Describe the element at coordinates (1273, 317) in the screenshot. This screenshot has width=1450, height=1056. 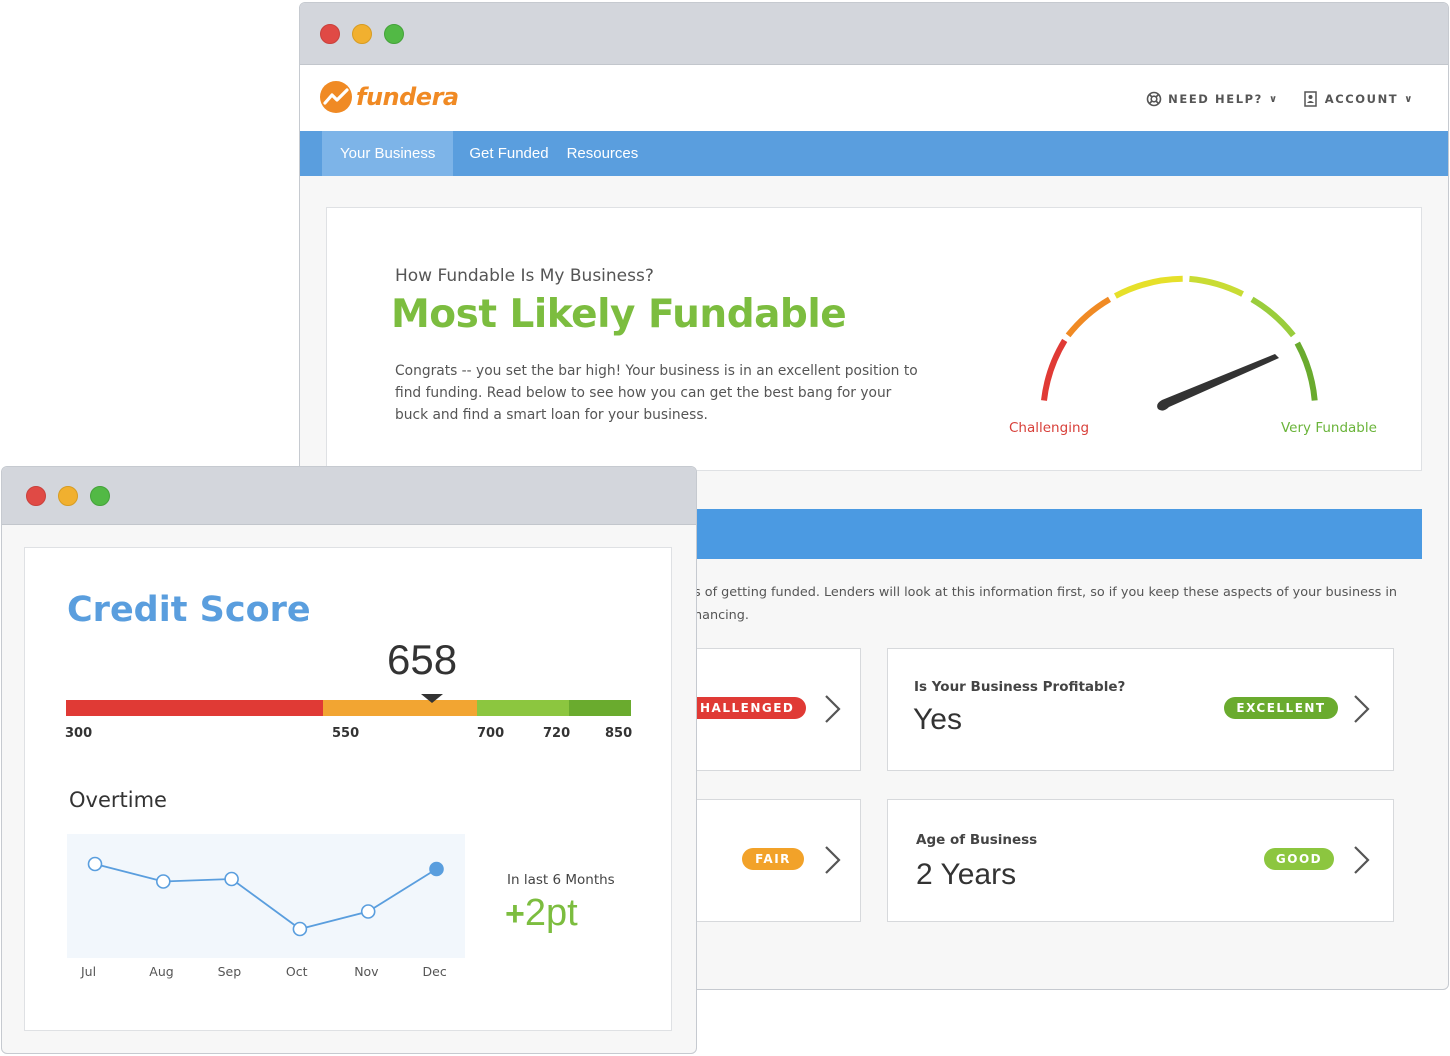
I see `gauge-segment-higher` at that location.